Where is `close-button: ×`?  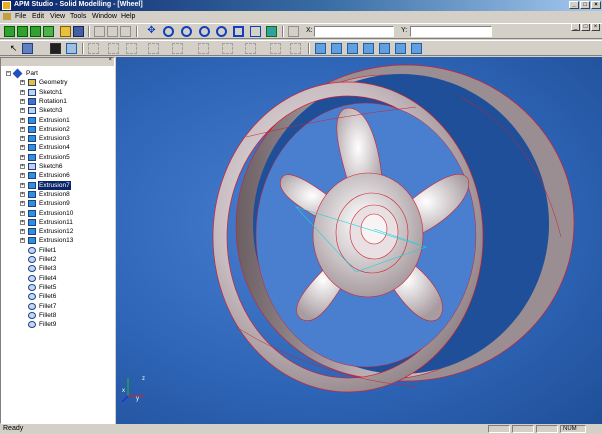
close-button: × is located at coordinates (596, 5).